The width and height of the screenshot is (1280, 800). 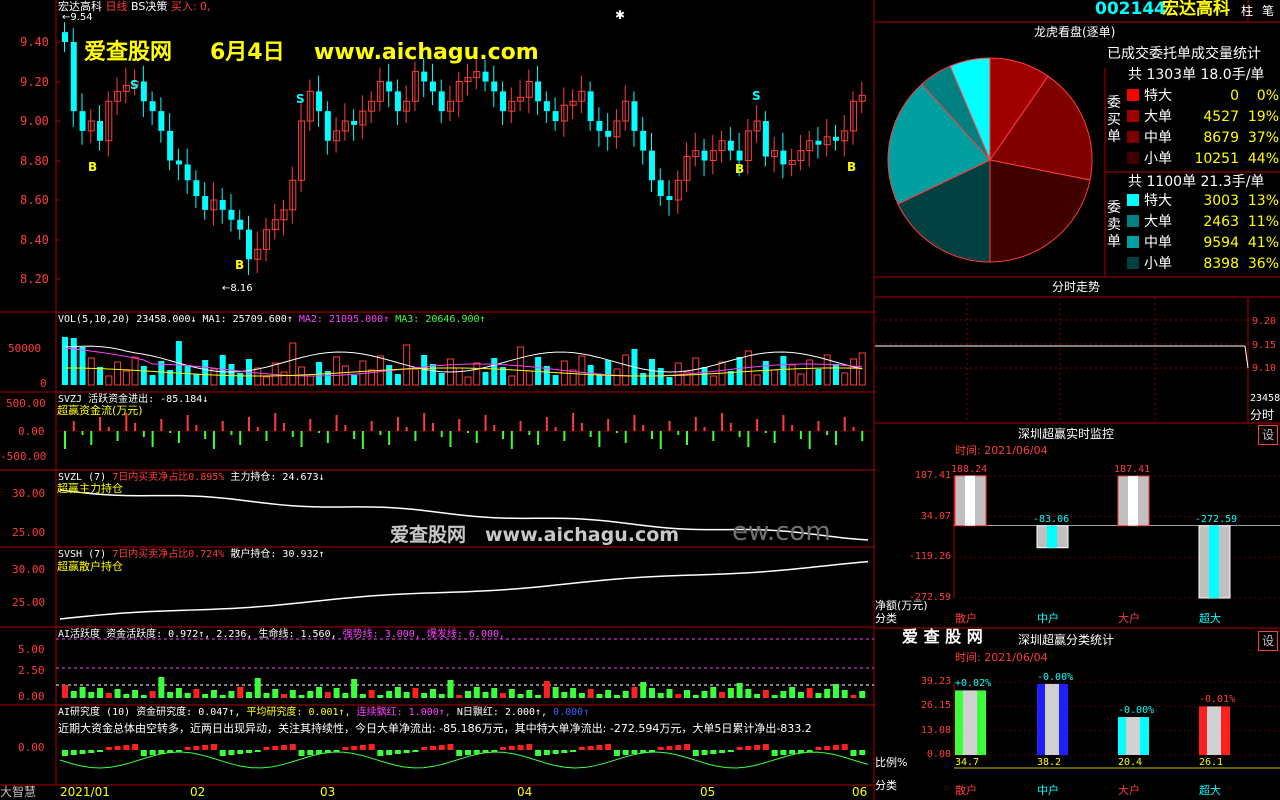 I want to click on class-category: 超大, so click(x=1210, y=790).